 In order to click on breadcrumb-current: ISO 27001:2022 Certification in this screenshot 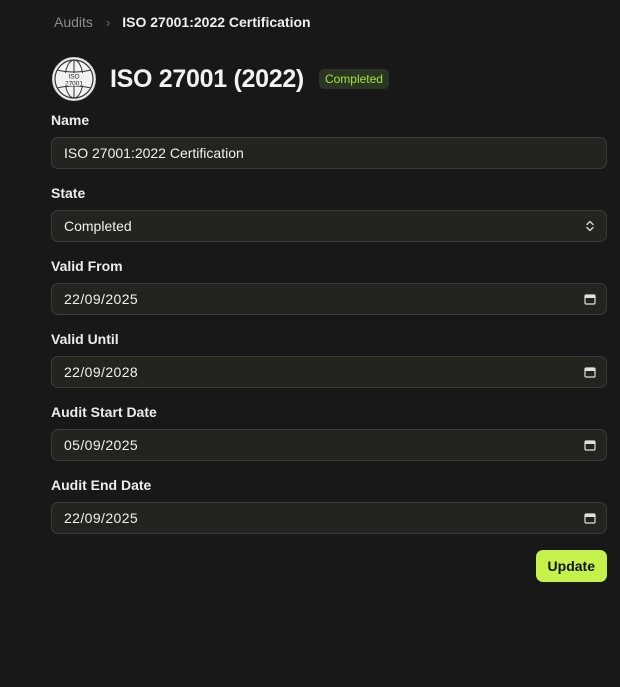, I will do `click(216, 22)`.